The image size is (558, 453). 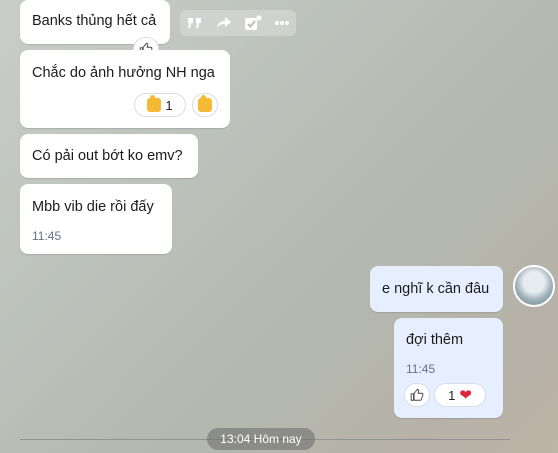 I want to click on message-bubble: e nghĩ k cần đâu, so click(x=436, y=289).